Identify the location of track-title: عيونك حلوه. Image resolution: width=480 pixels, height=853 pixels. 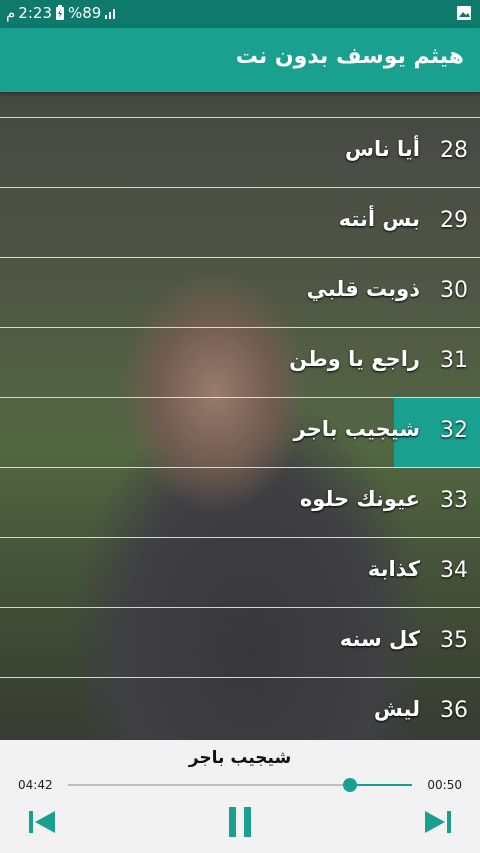
(359, 499).